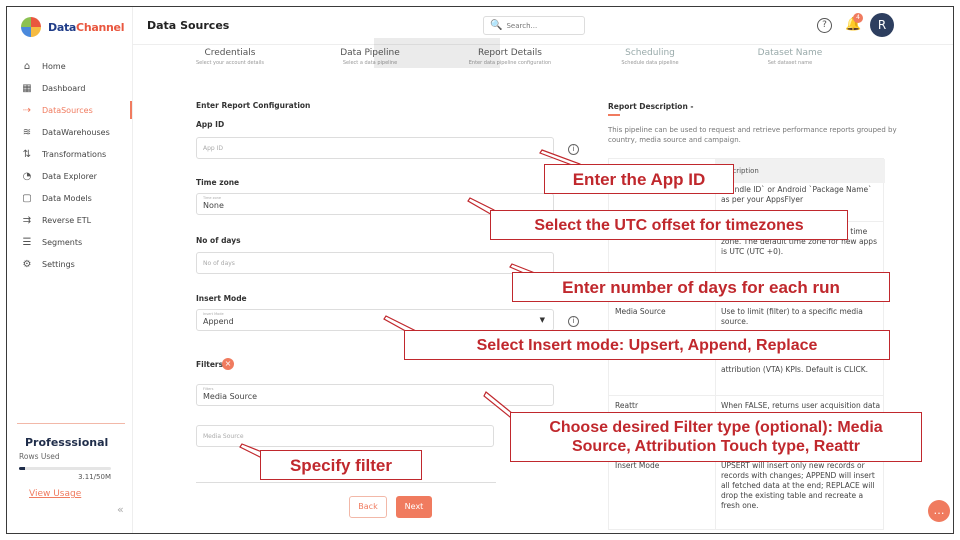 This screenshot has width=960, height=540. Describe the element at coordinates (230, 53) in the screenshot. I see `step-title: Credentials` at that location.